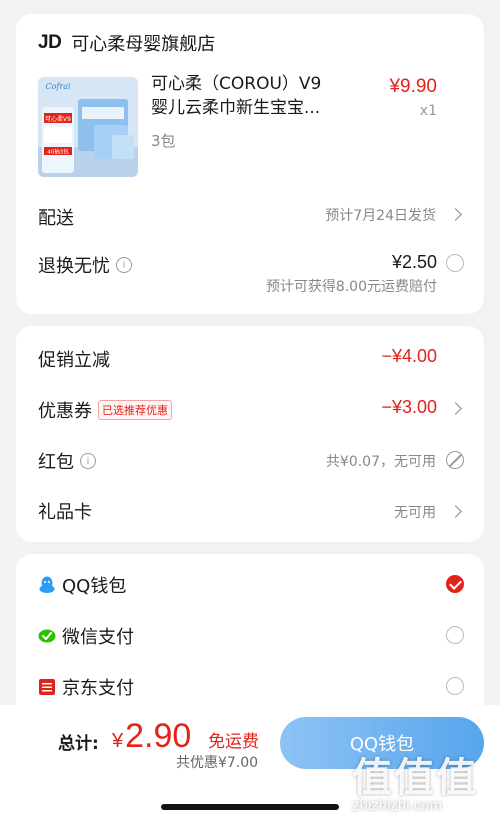  Describe the element at coordinates (143, 44) in the screenshot. I see `store-name: 可心柔母婴旗舰店` at that location.